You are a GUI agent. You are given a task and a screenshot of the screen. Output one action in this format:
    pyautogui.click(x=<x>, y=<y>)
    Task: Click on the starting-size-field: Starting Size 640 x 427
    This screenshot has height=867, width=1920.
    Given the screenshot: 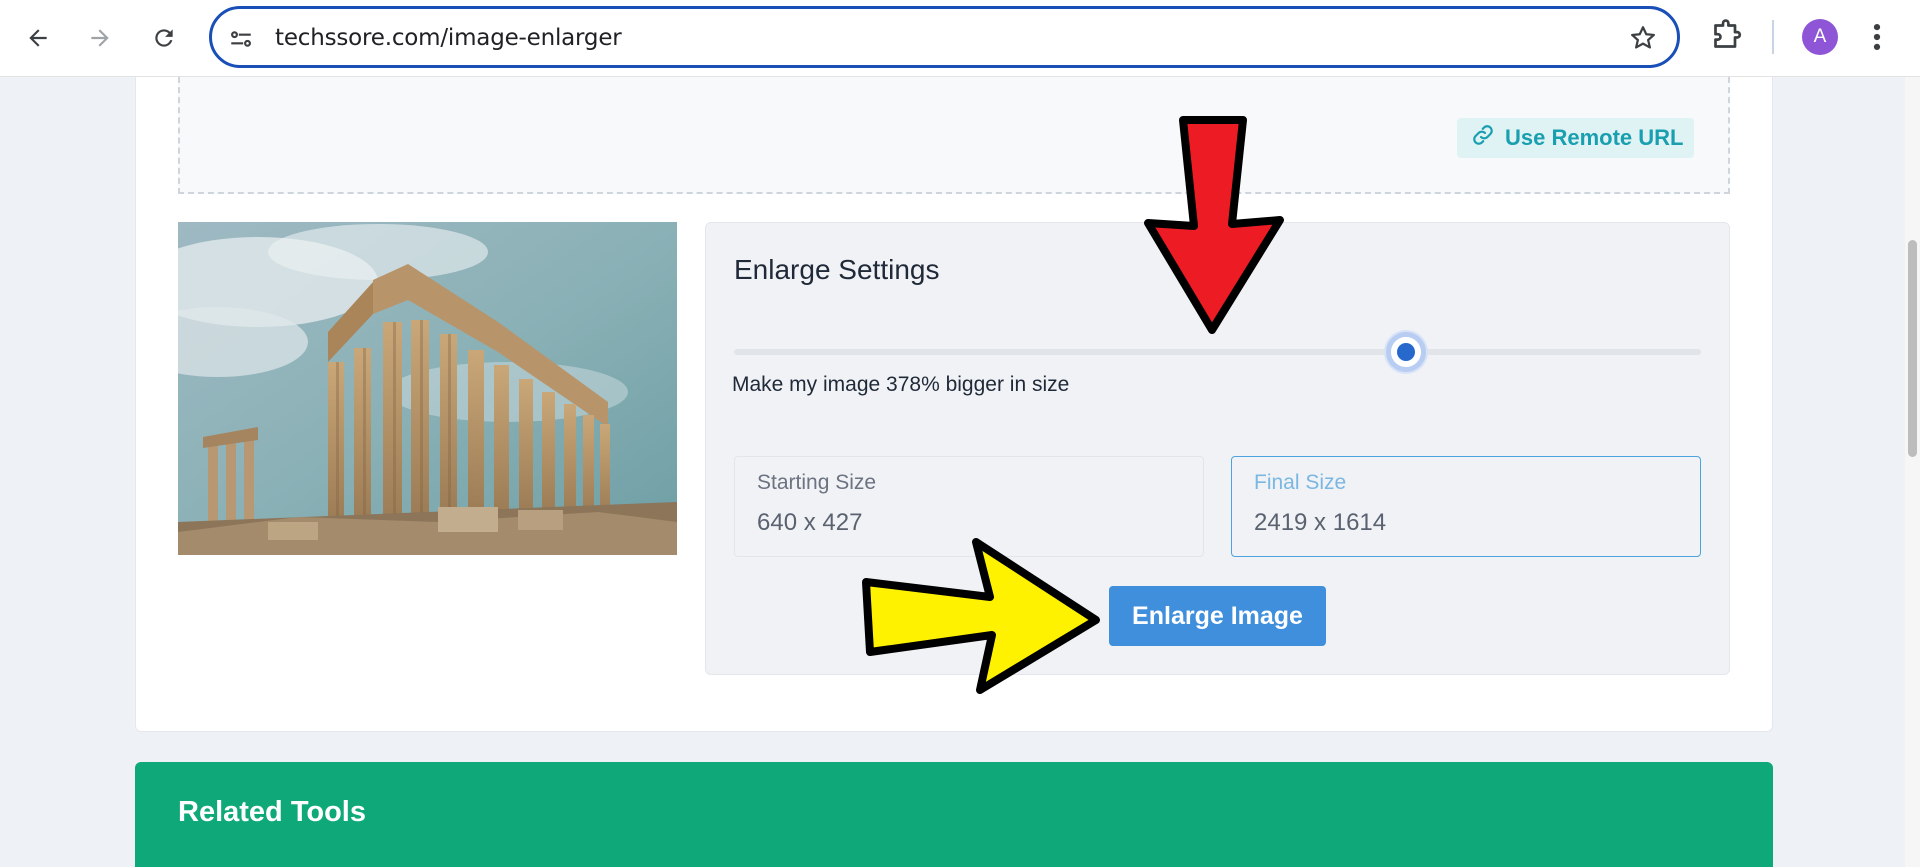 What is the action you would take?
    pyautogui.click(x=969, y=506)
    